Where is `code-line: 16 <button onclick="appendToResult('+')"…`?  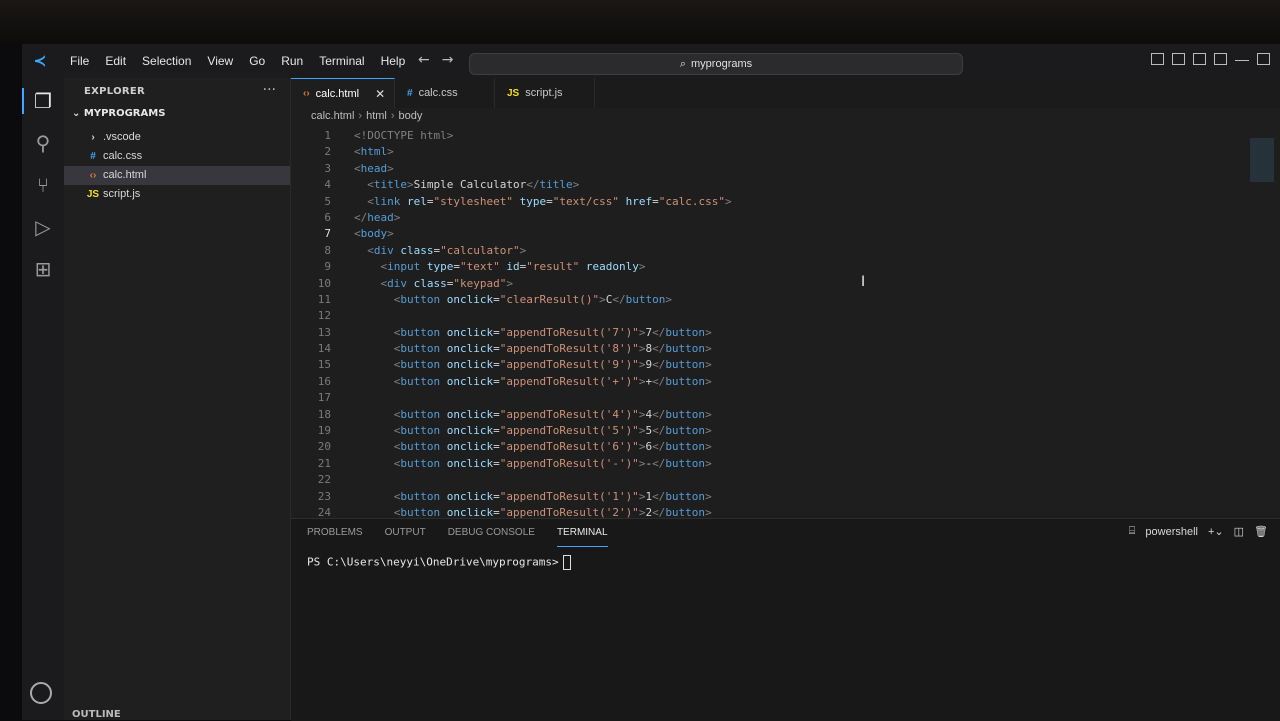 code-line: 16 <button onclick="appendToResult('+')"… is located at coordinates (785, 382).